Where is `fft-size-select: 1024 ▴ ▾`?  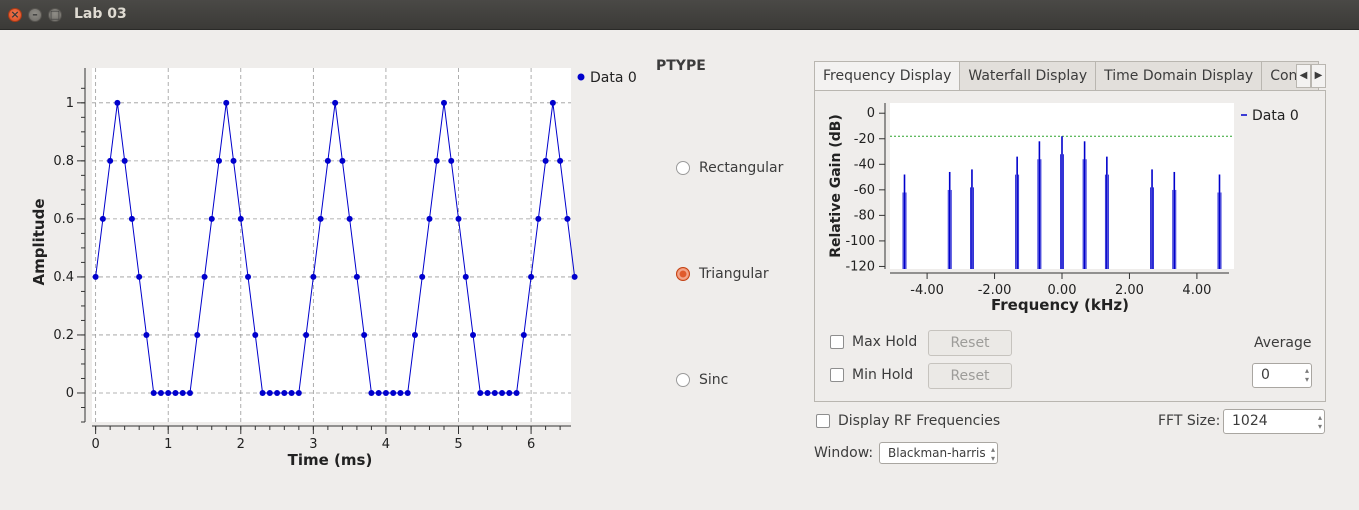
fft-size-select: 1024 ▴ ▾ is located at coordinates (1274, 421).